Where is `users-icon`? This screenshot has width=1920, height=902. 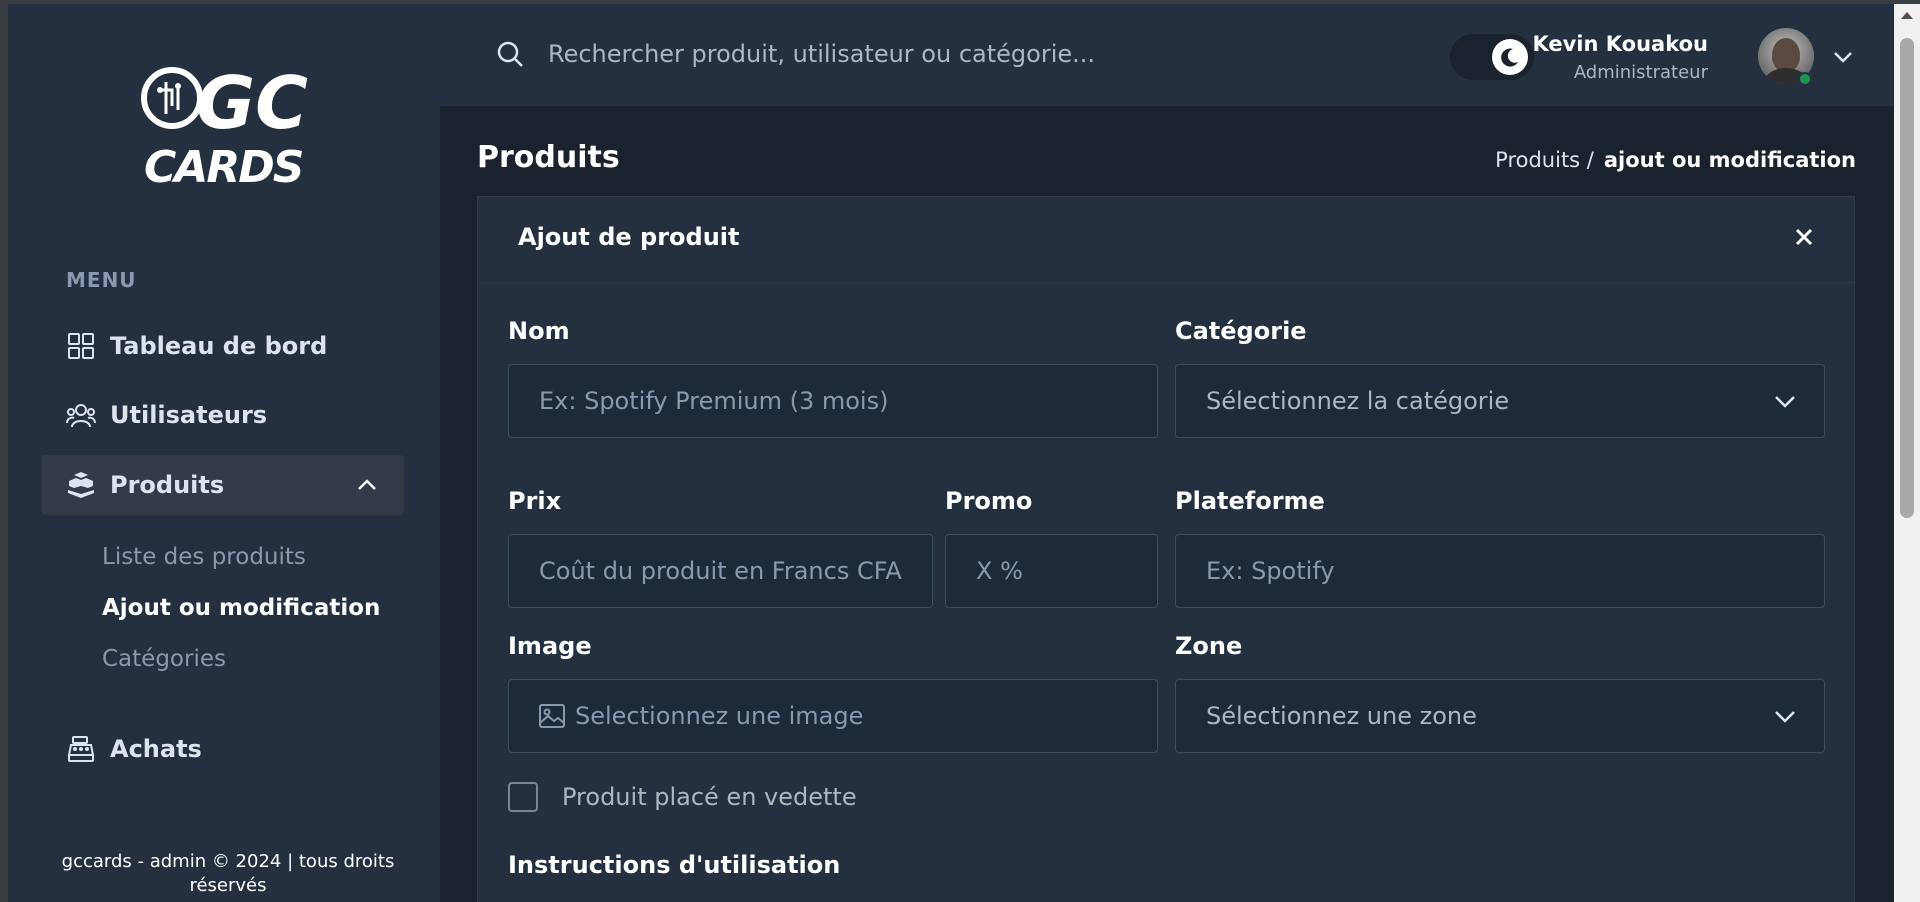
users-icon is located at coordinates (81, 415).